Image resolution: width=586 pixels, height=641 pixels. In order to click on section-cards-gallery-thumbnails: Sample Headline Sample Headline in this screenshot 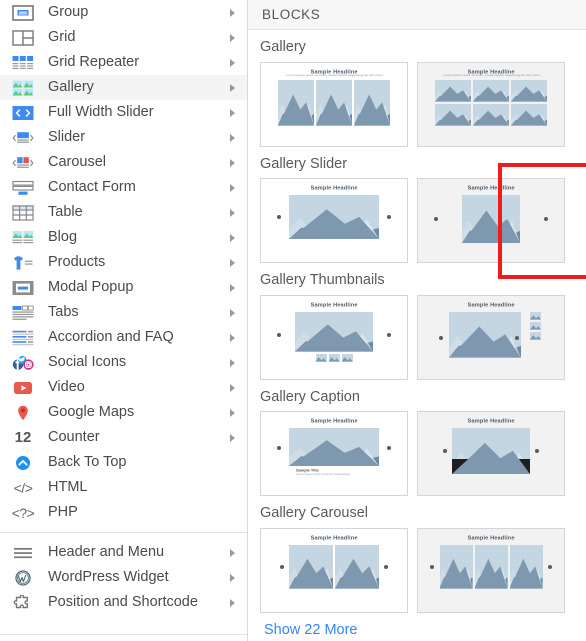, I will do `click(417, 337)`.